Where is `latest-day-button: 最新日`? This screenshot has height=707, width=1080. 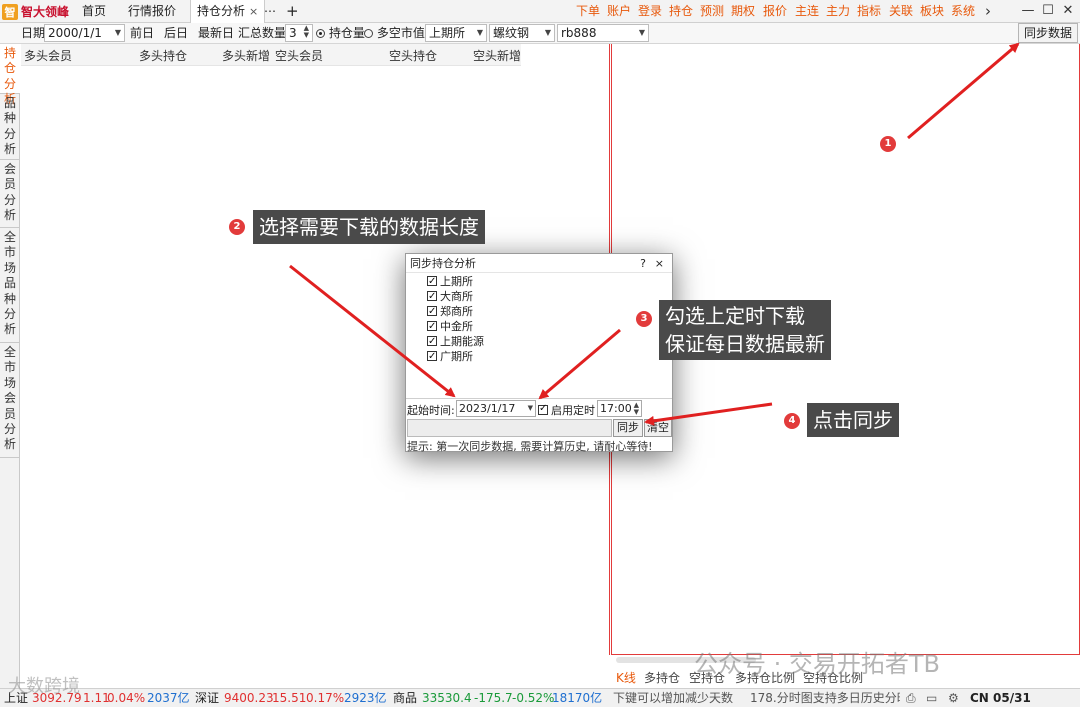
latest-day-button: 最新日 is located at coordinates (216, 33).